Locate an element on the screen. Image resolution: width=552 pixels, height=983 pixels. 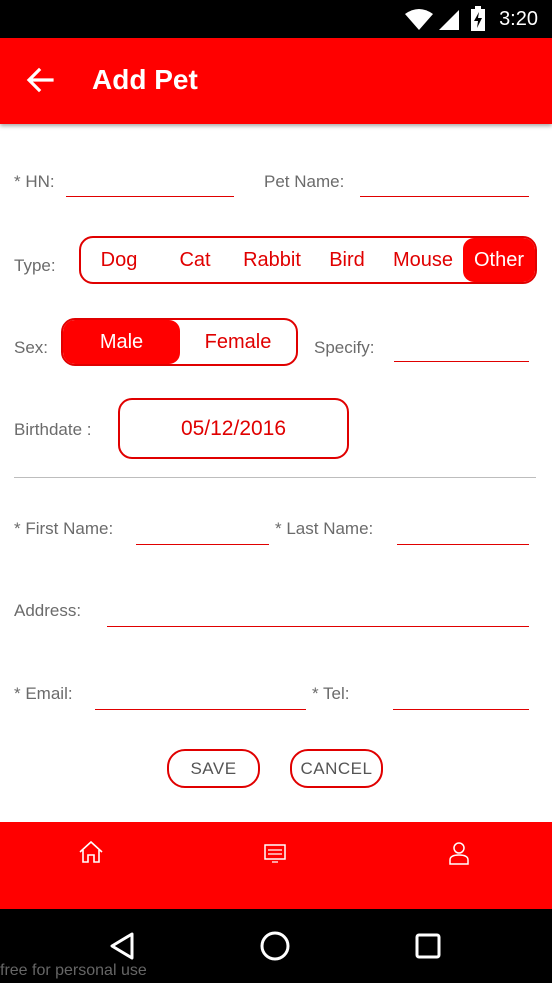
type-option-rabbit: Rabbit is located at coordinates (272, 260).